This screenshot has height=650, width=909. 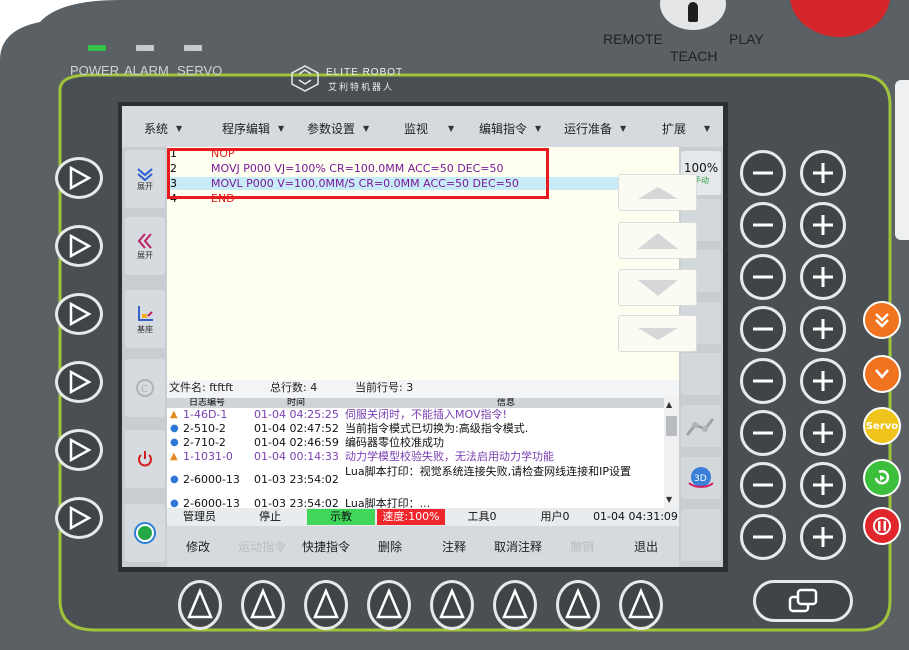 What do you see at coordinates (296, 456) in the screenshot?
I see `log-time: 01-04 00:14:33` at bounding box center [296, 456].